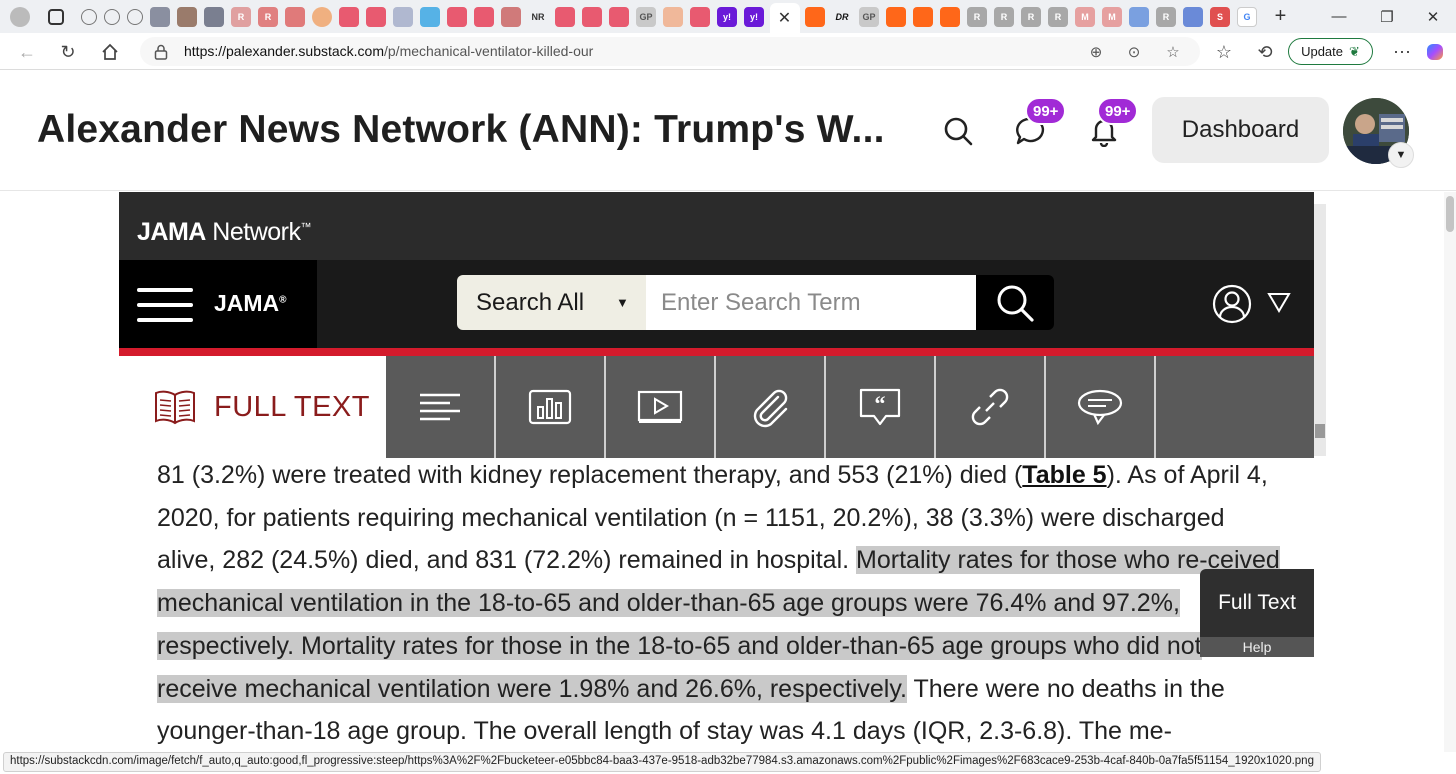 This screenshot has width=1456, height=774. I want to click on jama-brand-tm: ™, so click(305, 227).